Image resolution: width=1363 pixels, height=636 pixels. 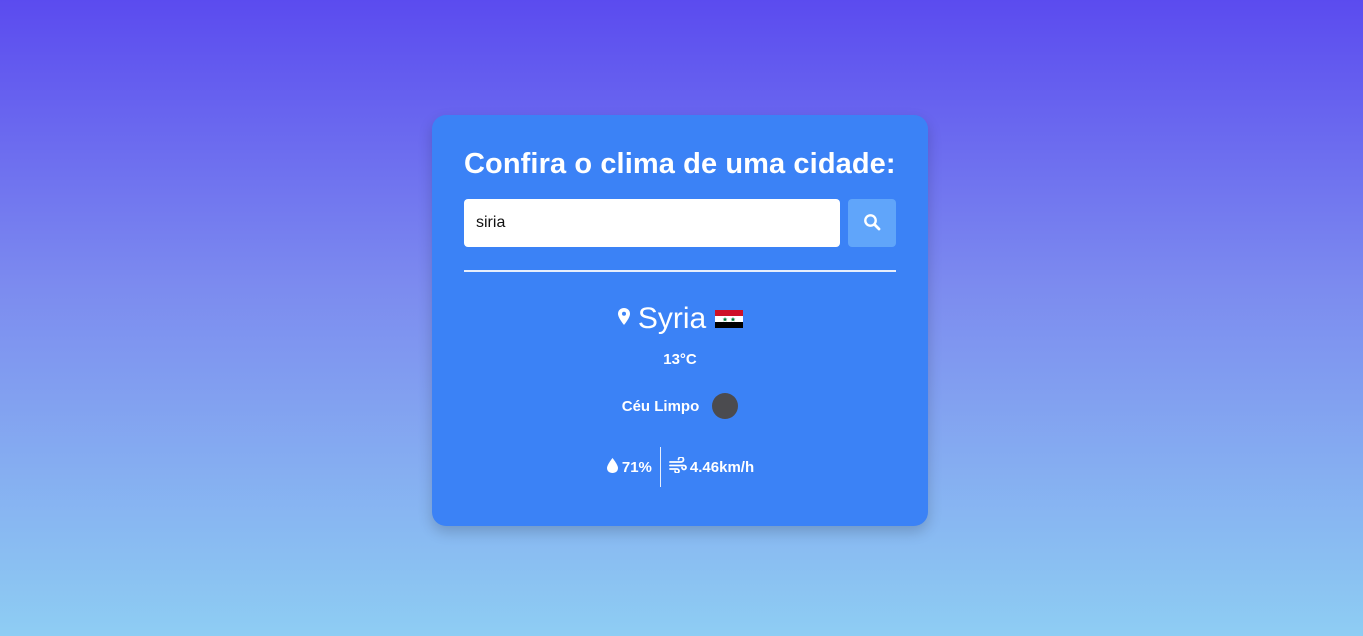 I want to click on search-button, so click(x=872, y=223).